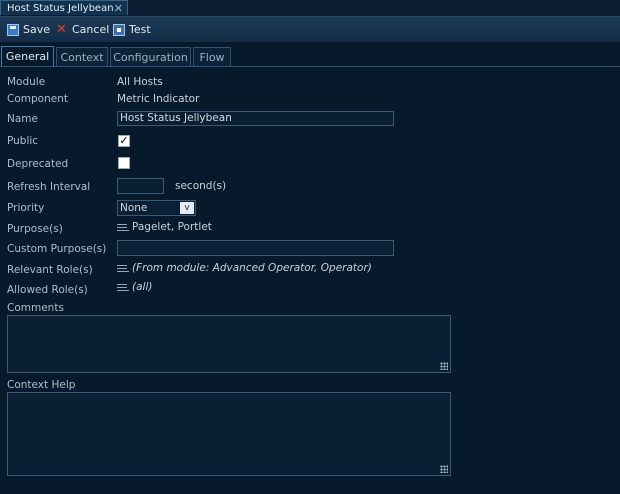  Describe the element at coordinates (37, 29) in the screenshot. I see `save-button-label: Save` at that location.